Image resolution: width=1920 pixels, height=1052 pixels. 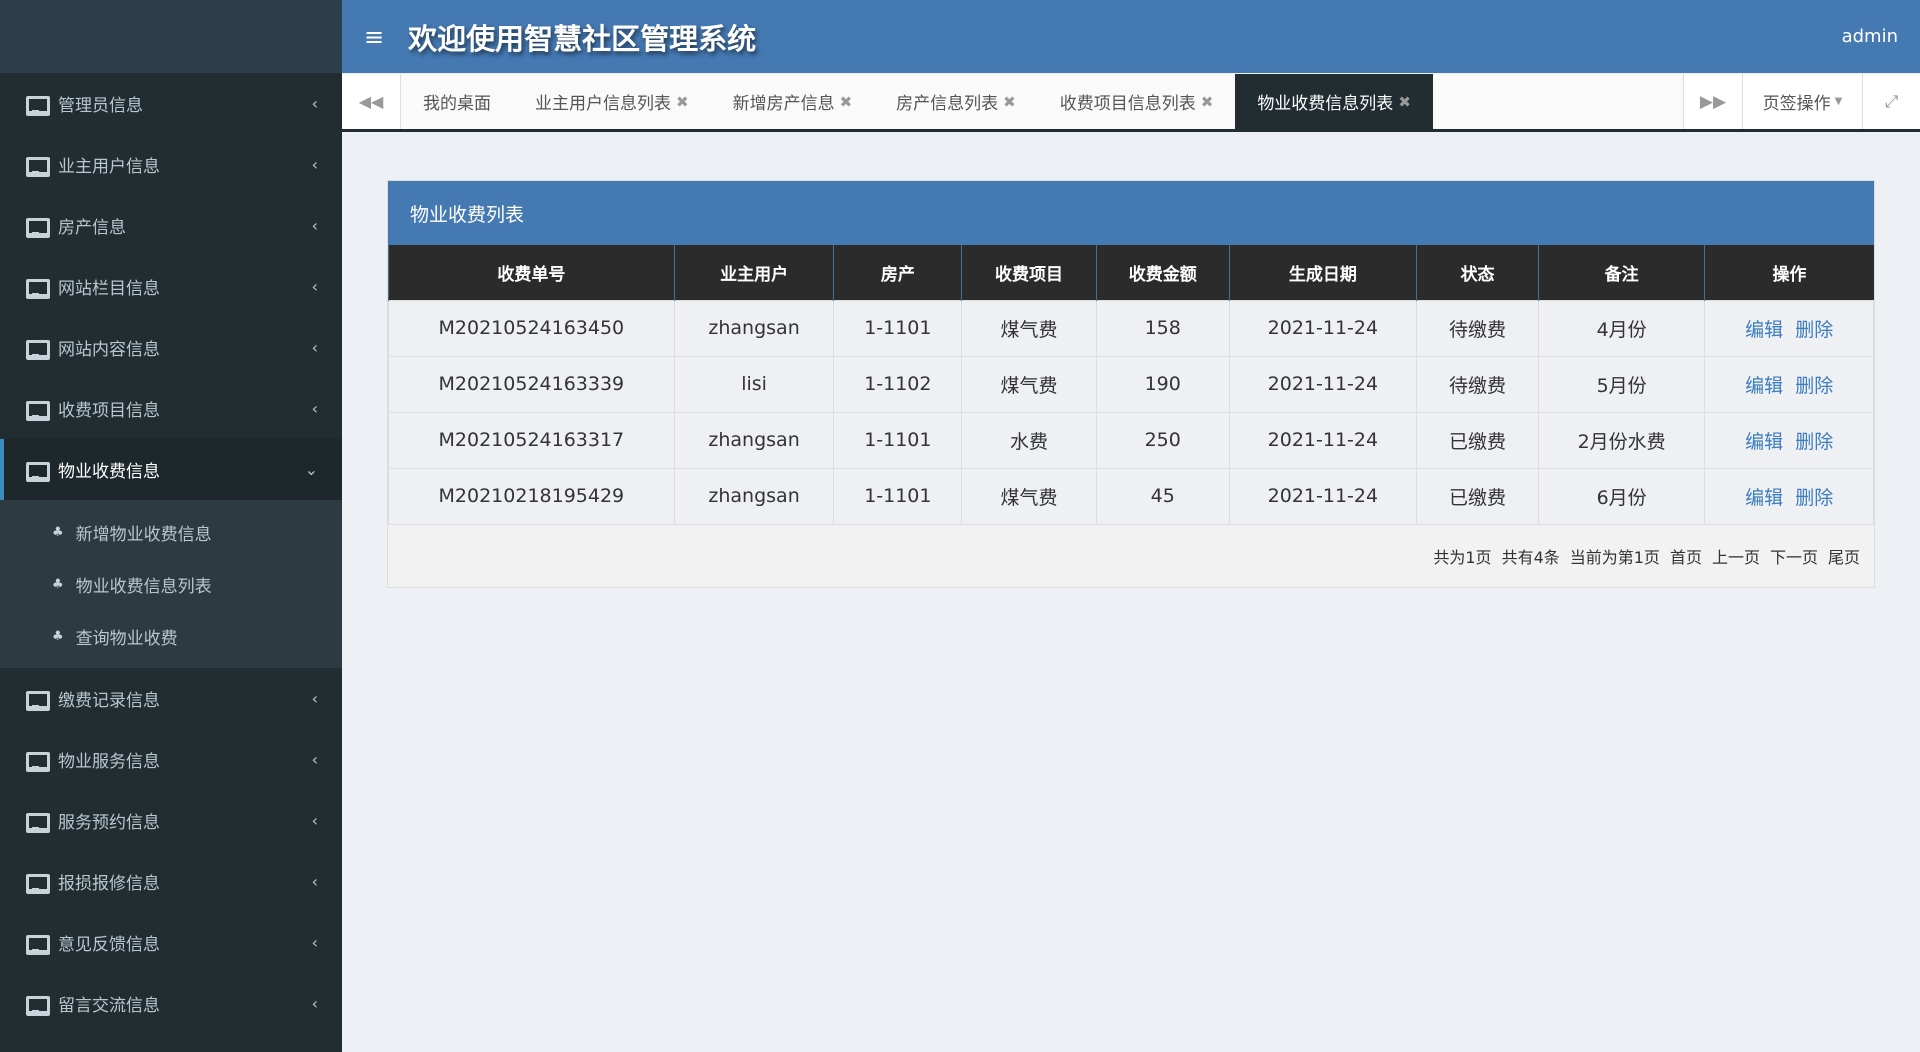 I want to click on table-cell: 2月份水费, so click(x=1621, y=440).